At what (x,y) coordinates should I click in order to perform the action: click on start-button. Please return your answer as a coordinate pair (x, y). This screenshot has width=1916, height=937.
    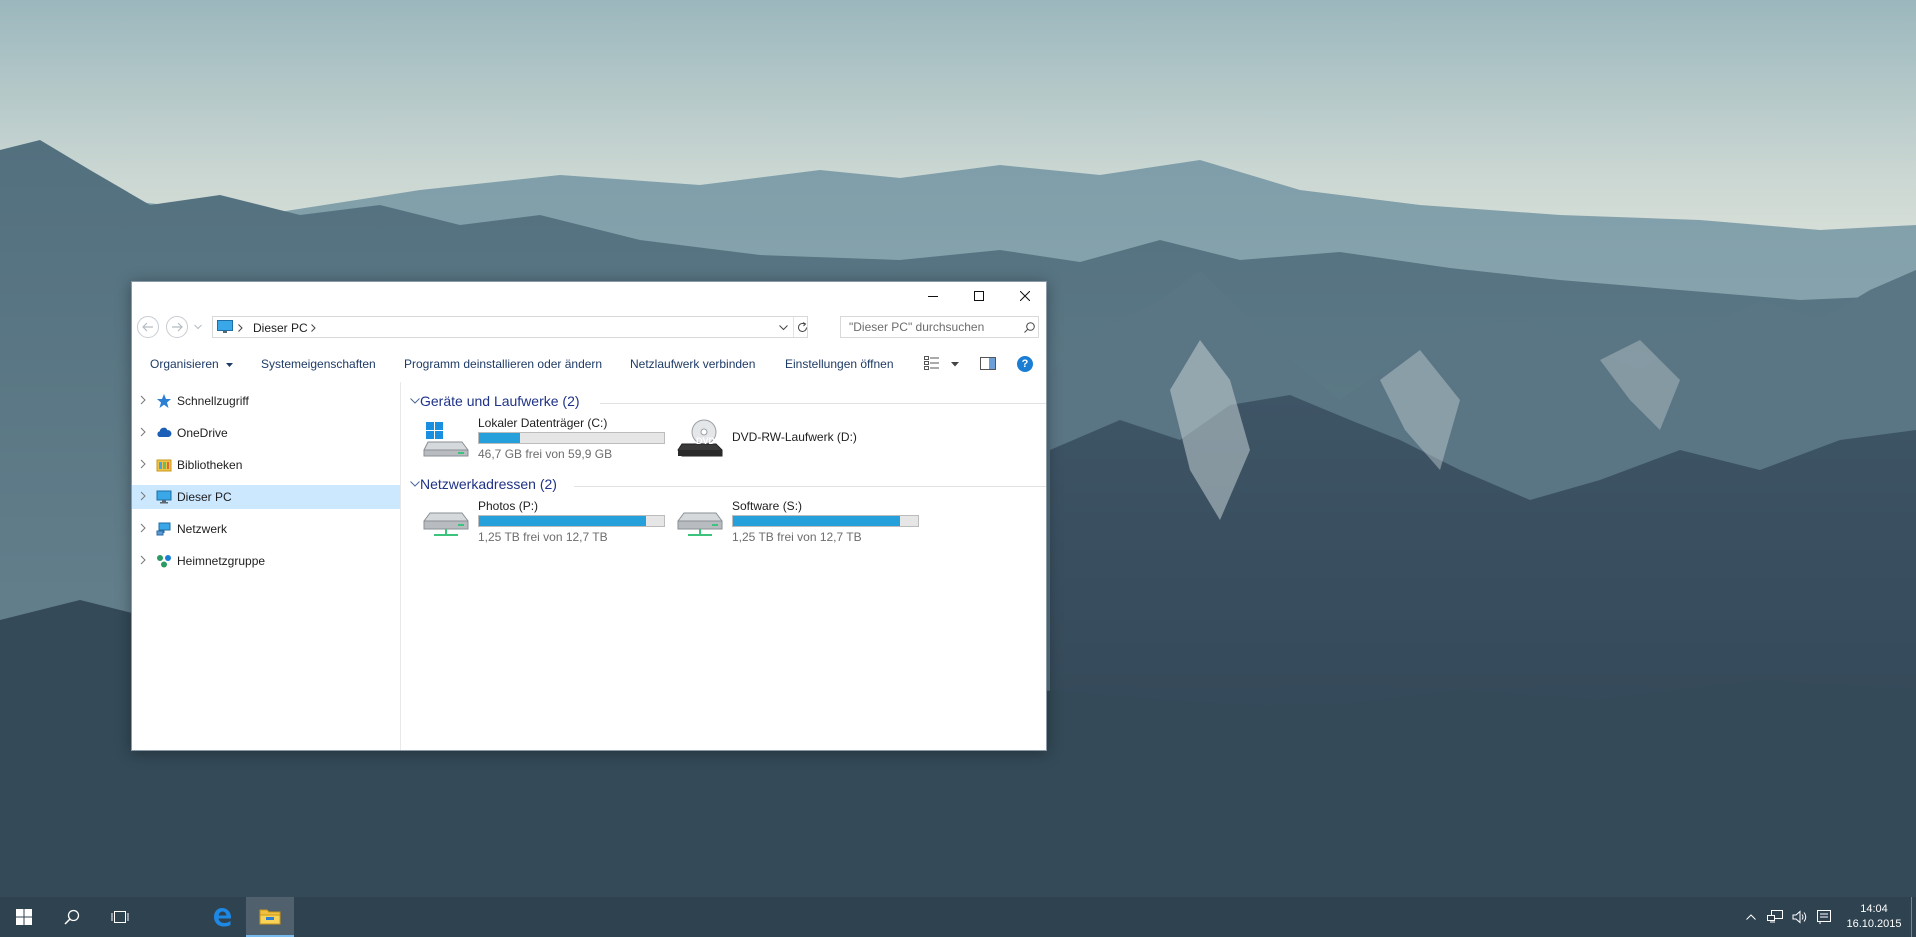
    Looking at the image, I should click on (24, 917).